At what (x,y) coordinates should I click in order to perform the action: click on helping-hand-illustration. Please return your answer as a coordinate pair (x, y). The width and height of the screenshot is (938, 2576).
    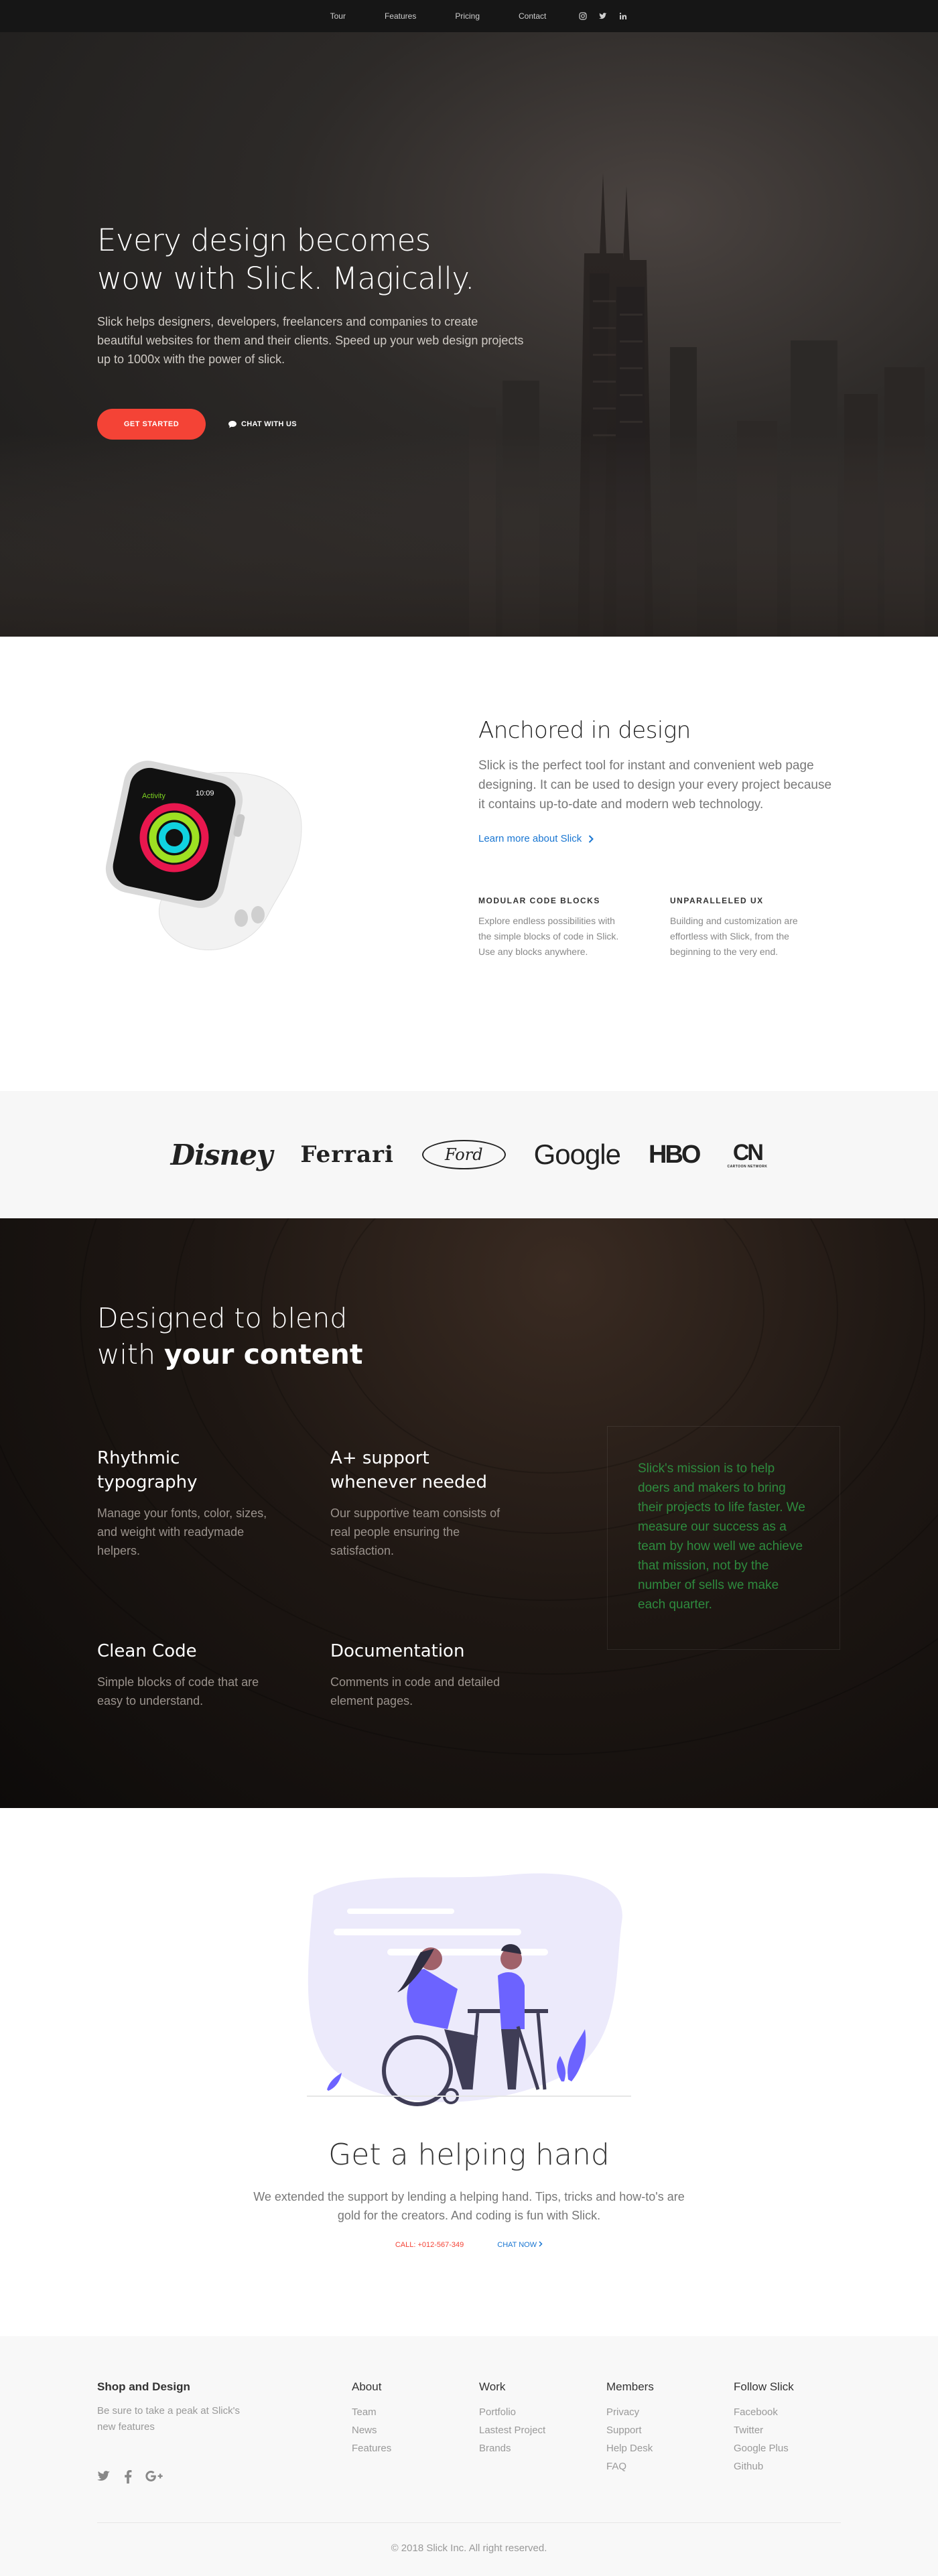
    Looking at the image, I should click on (469, 1989).